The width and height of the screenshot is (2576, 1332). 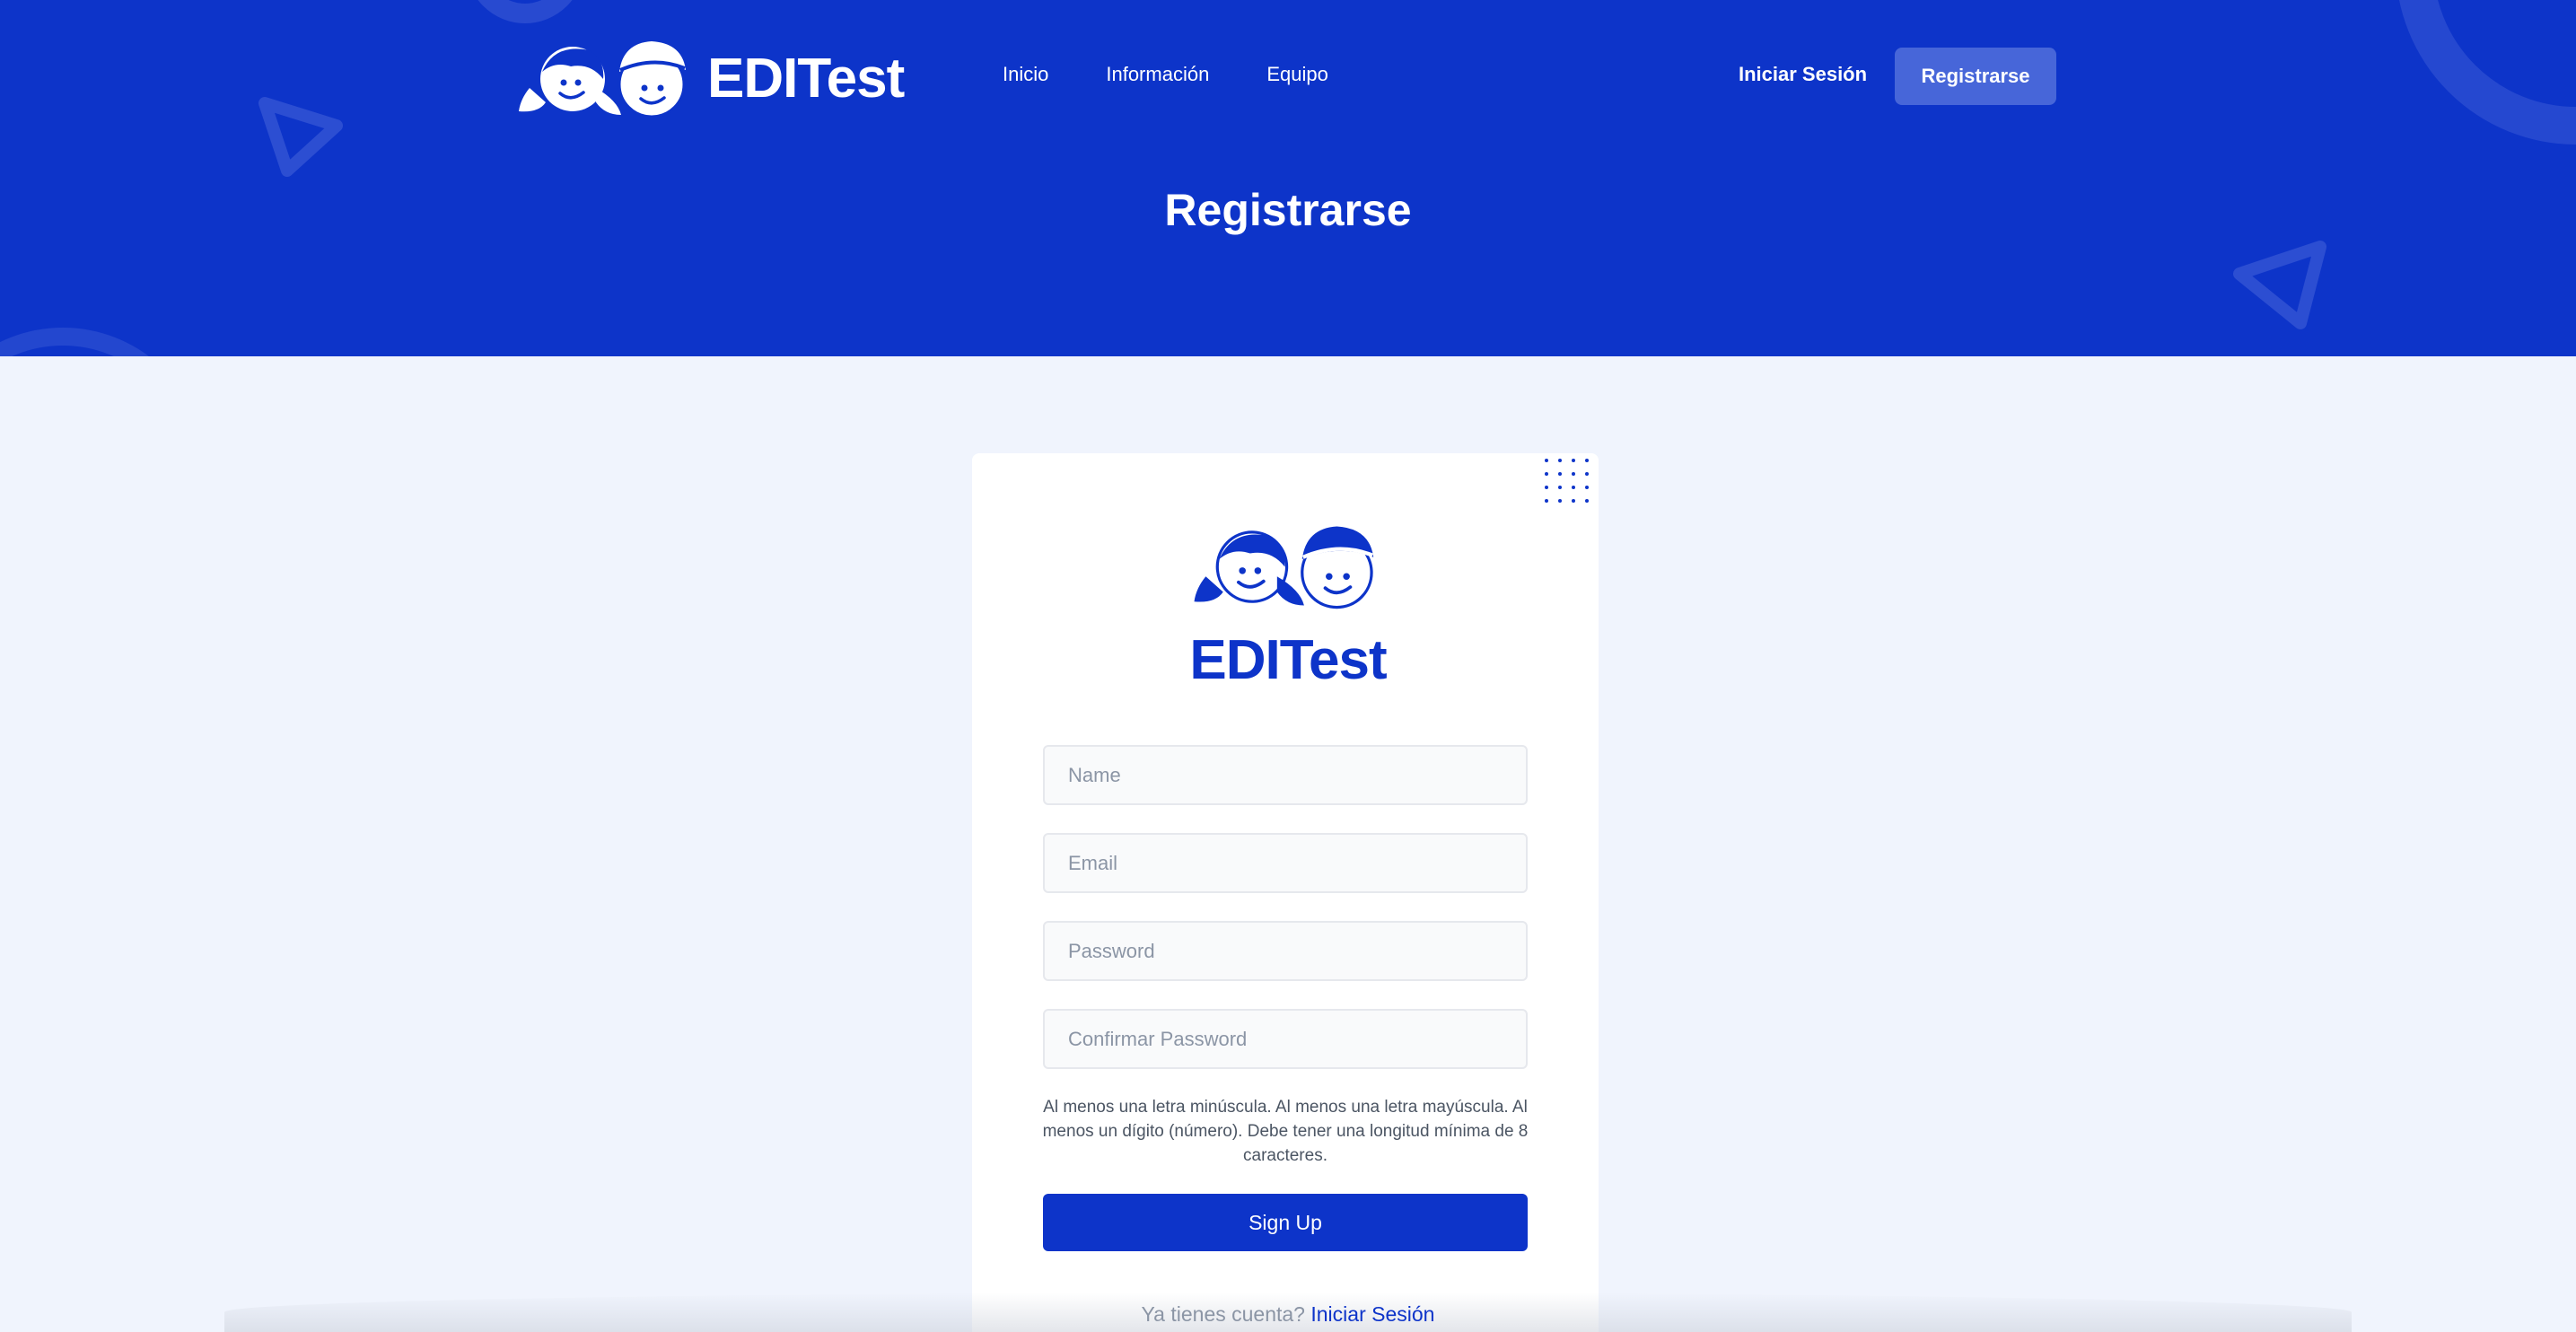 What do you see at coordinates (1297, 74) in the screenshot?
I see `nav-equipo: Equipo` at bounding box center [1297, 74].